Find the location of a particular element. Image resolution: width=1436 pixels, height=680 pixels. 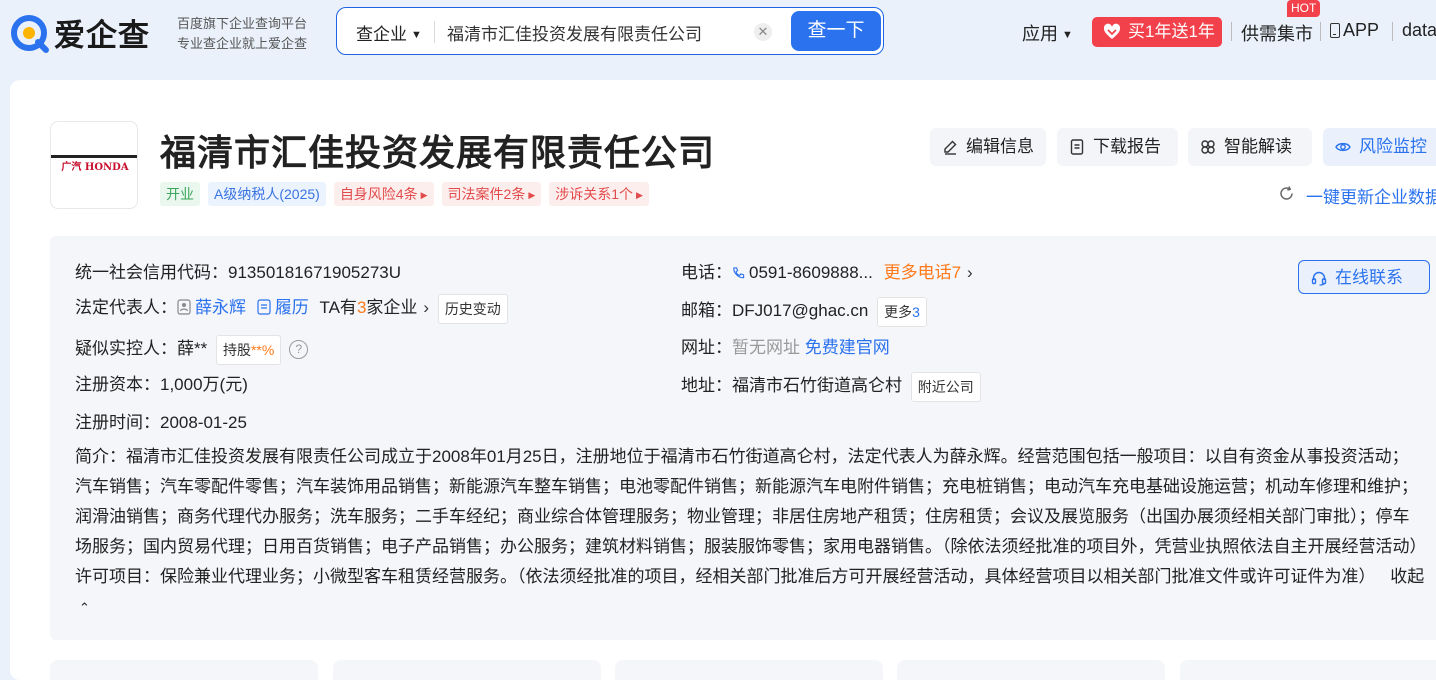

search-button: 查一下 is located at coordinates (836, 31).